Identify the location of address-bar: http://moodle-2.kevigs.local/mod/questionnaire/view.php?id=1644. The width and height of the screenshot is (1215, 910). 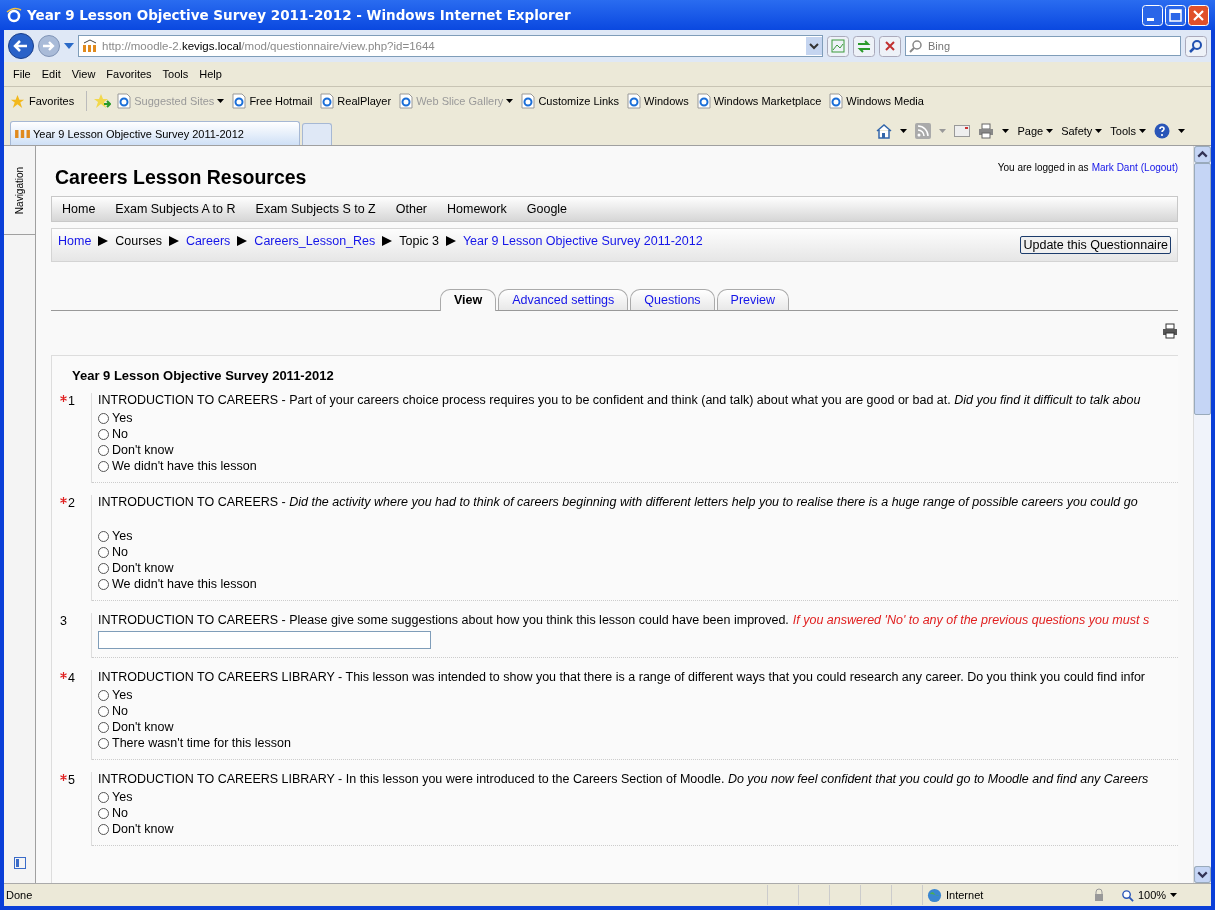
(450, 46).